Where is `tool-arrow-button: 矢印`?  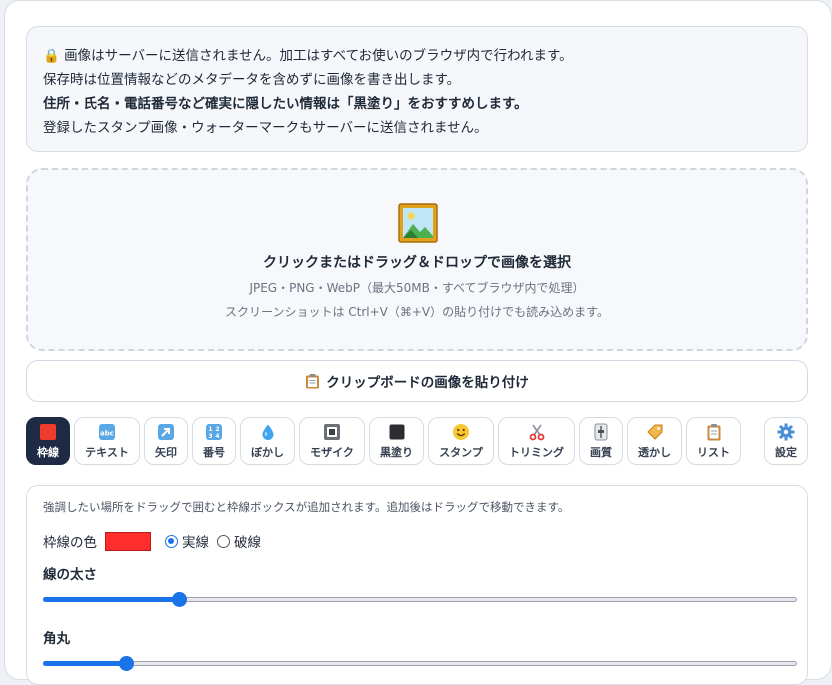 tool-arrow-button: 矢印 is located at coordinates (166, 441).